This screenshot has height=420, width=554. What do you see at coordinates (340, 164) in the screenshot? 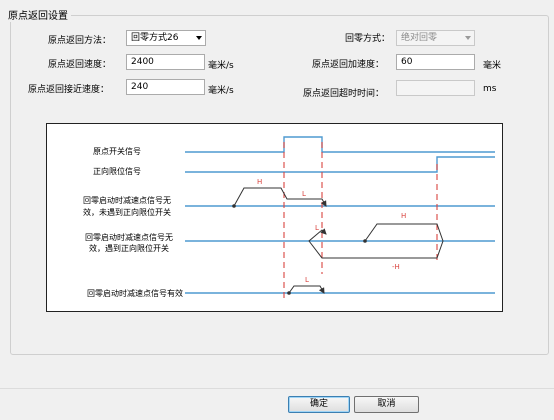
I see `limit-signal-line` at bounding box center [340, 164].